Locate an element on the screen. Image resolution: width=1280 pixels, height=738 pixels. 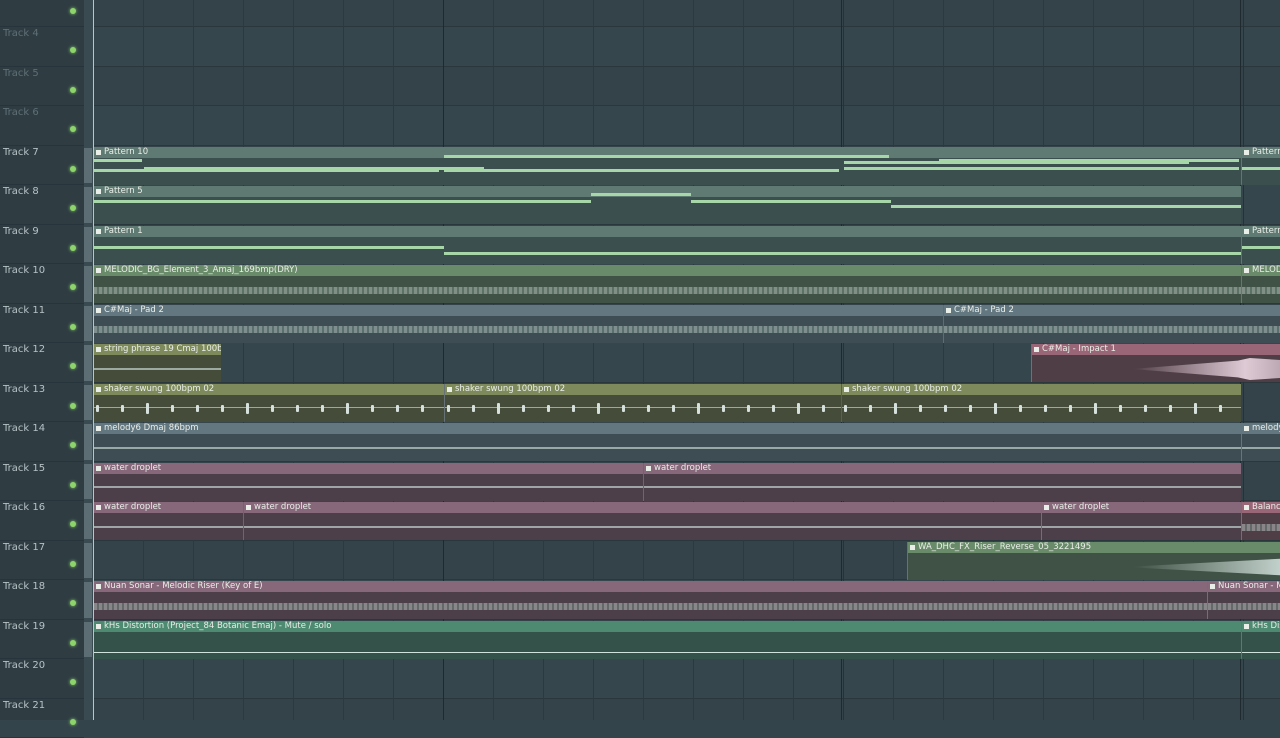
track-header: Track 13 is located at coordinates (42, 403).